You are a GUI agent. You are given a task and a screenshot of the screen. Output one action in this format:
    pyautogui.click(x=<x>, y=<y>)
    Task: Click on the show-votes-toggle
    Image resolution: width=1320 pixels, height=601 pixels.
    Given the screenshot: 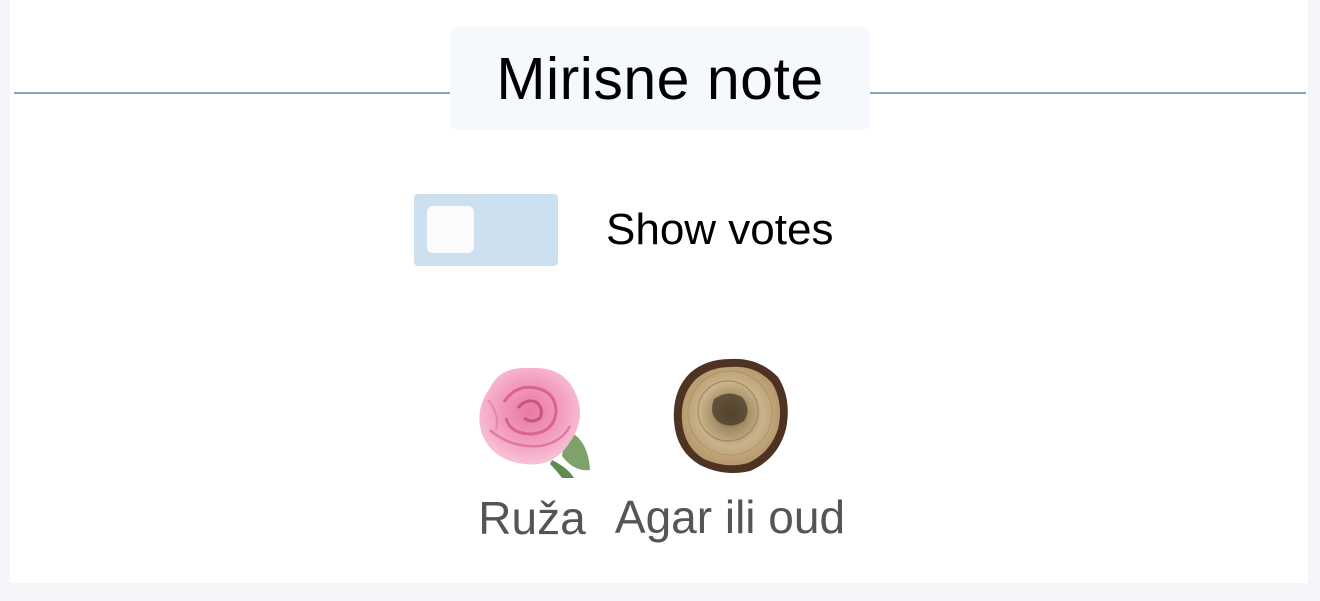 What is the action you would take?
    pyautogui.click(x=486, y=230)
    